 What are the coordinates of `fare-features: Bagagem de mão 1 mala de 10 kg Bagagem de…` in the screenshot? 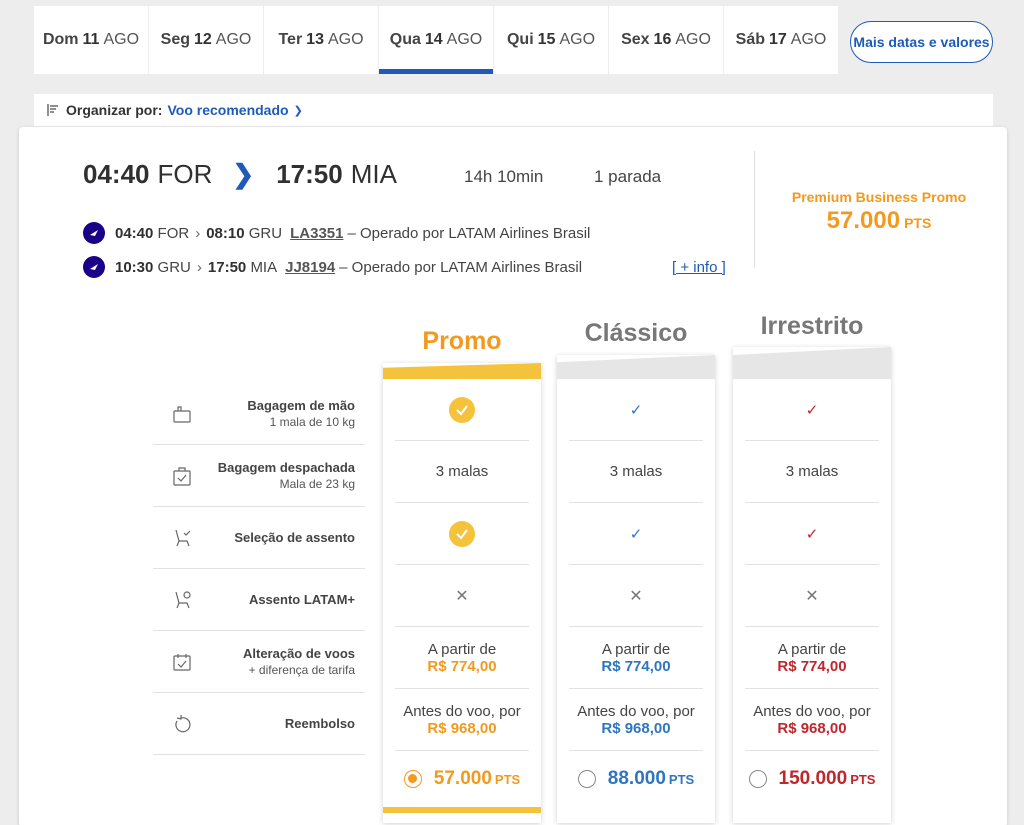 It's located at (259, 569).